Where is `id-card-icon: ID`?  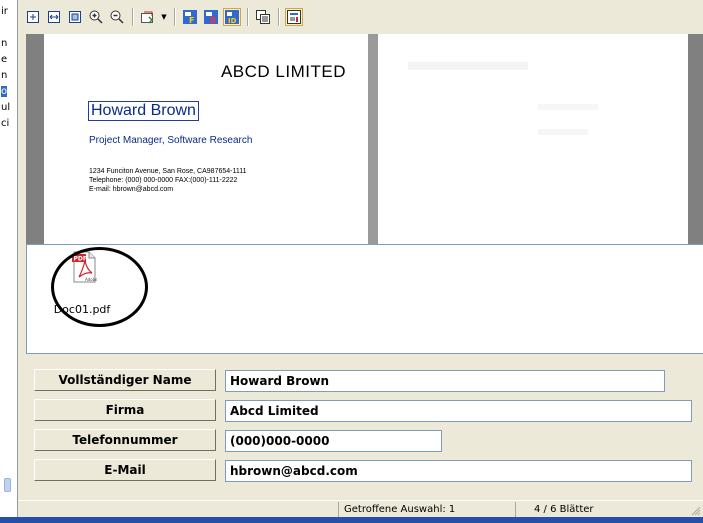
id-card-icon: ID is located at coordinates (232, 17).